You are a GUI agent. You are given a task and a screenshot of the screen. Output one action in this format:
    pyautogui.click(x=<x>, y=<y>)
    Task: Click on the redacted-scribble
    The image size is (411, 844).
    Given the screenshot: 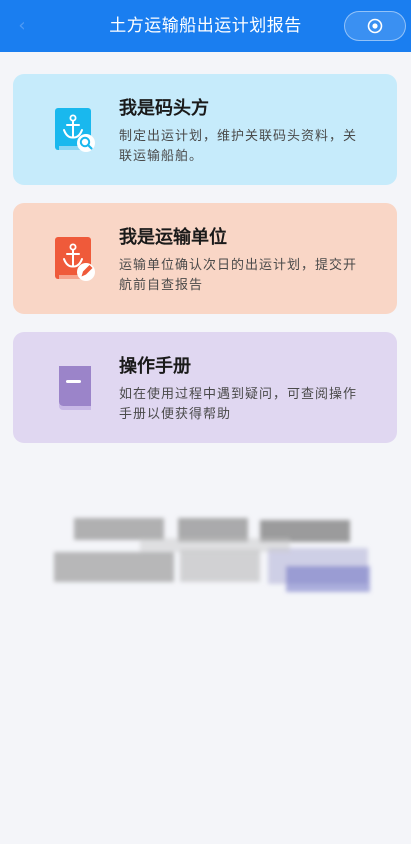 What is the action you would take?
    pyautogui.click(x=212, y=555)
    